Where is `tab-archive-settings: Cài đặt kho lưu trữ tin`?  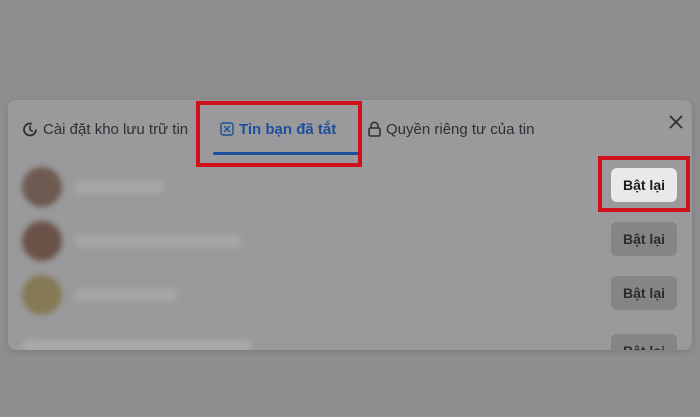 tab-archive-settings: Cài đặt kho lưu trữ tin is located at coordinates (105, 129).